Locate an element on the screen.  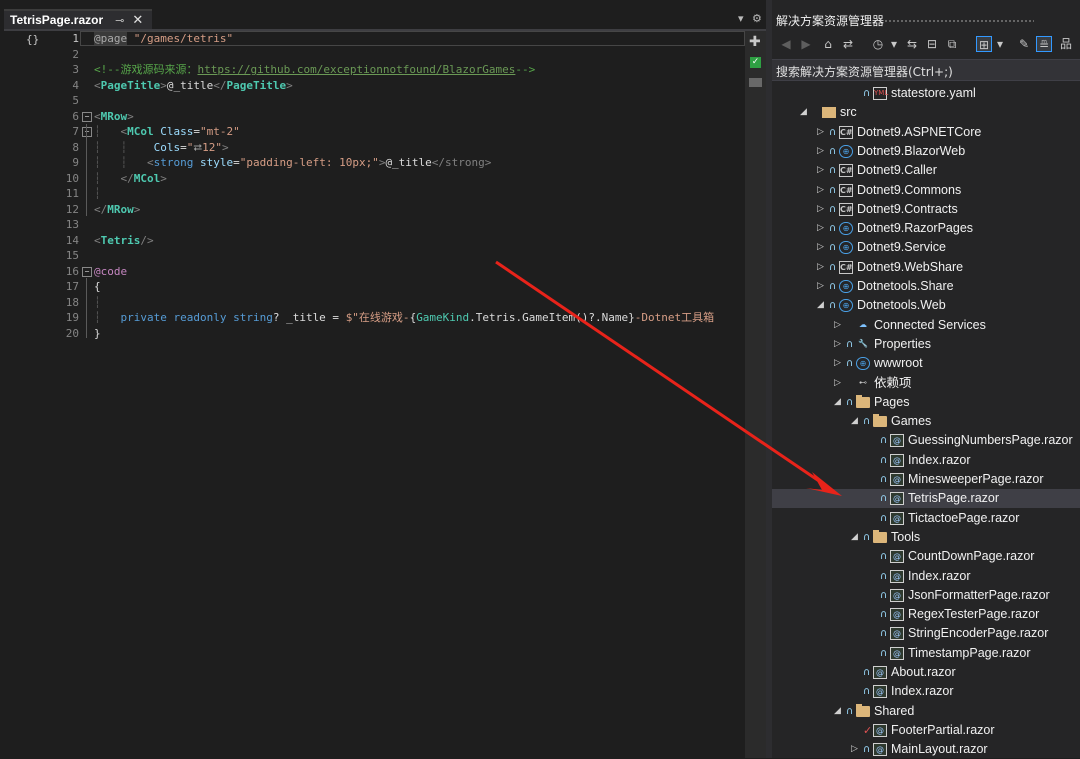
show-all-files-icon: ⧉ is located at coordinates (952, 44).